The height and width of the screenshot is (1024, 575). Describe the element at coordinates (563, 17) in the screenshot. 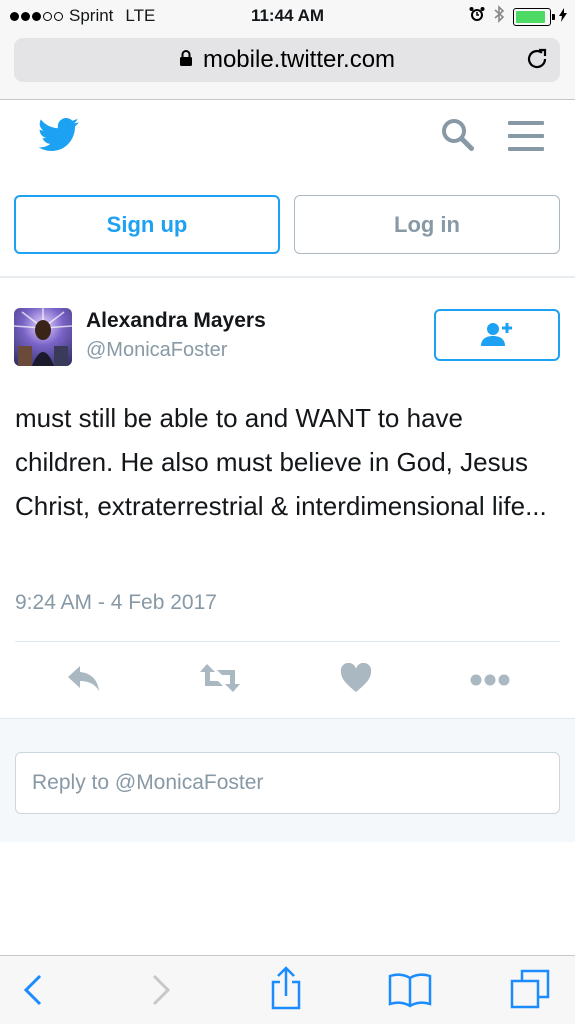

I see `charging-icon` at that location.